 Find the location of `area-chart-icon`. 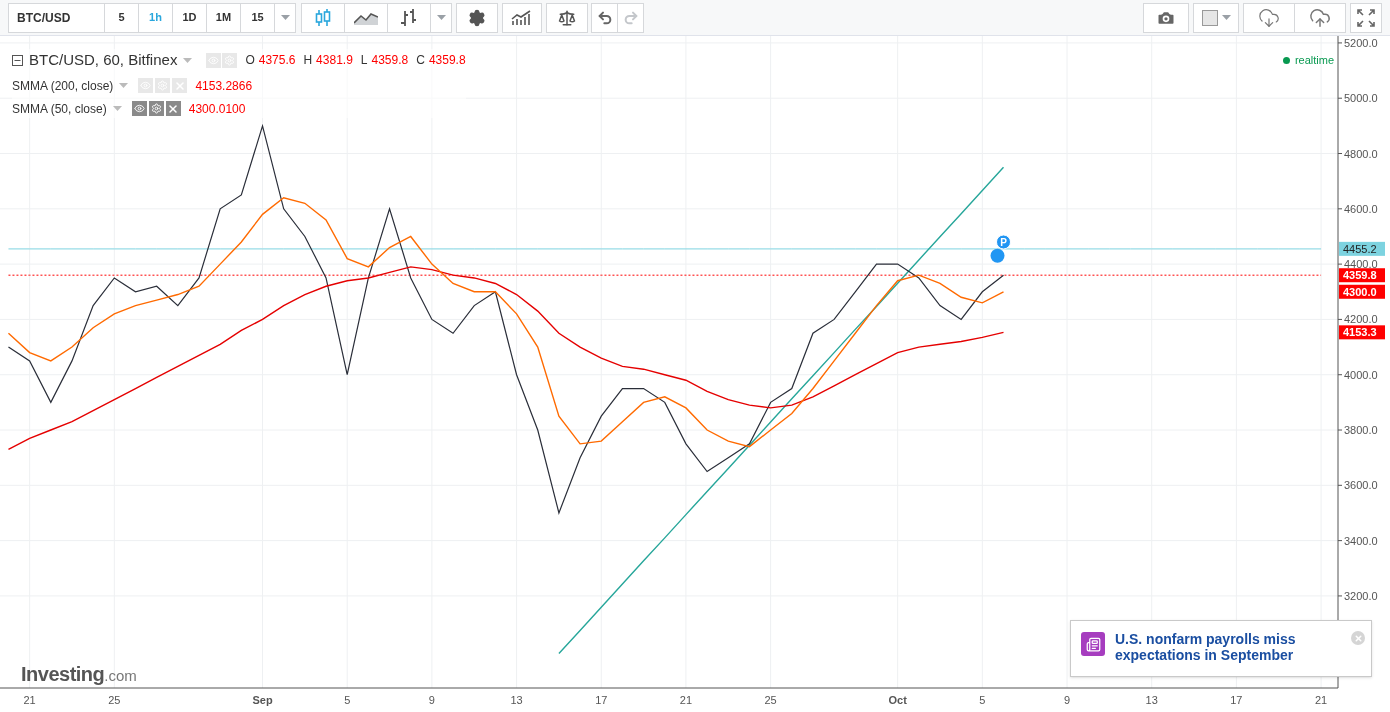

area-chart-icon is located at coordinates (366, 17).